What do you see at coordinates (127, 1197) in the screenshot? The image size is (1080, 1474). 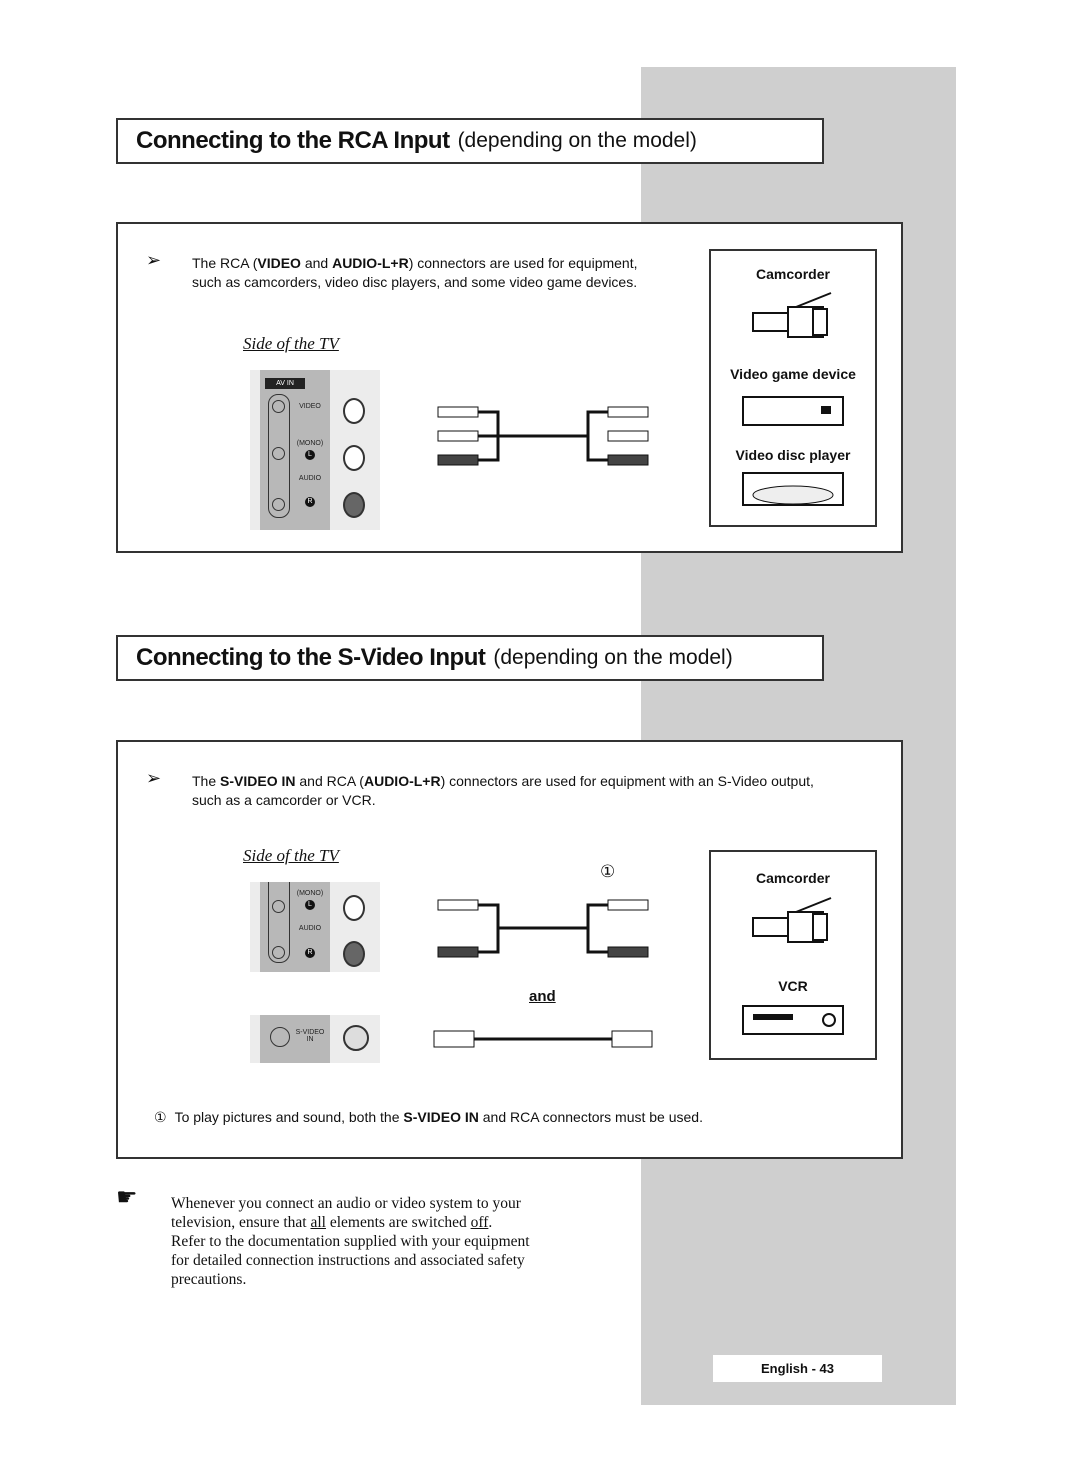 I see `pointing-hand-icon: ☛` at bounding box center [127, 1197].